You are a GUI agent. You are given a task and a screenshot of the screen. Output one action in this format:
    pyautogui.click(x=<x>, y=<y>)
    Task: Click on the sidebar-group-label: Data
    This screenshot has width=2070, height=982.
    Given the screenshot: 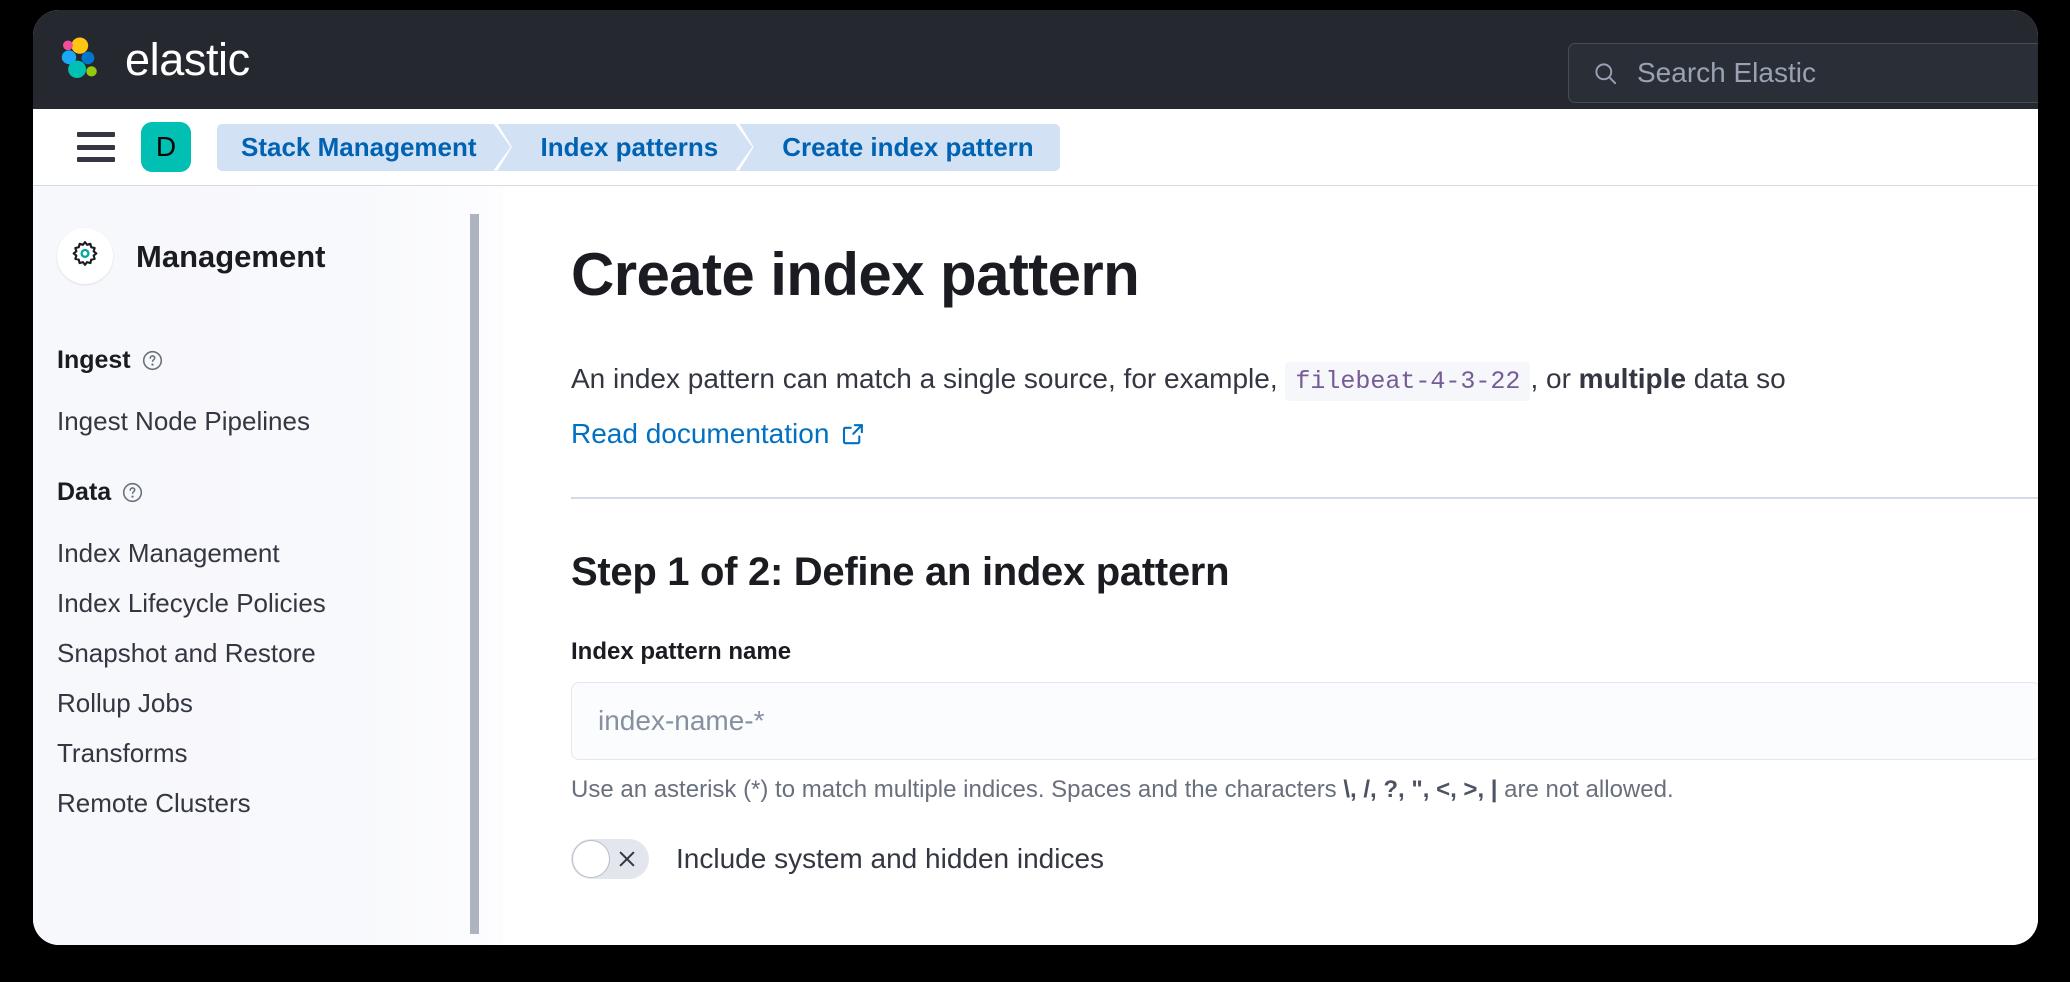 What is the action you would take?
    pyautogui.click(x=84, y=492)
    